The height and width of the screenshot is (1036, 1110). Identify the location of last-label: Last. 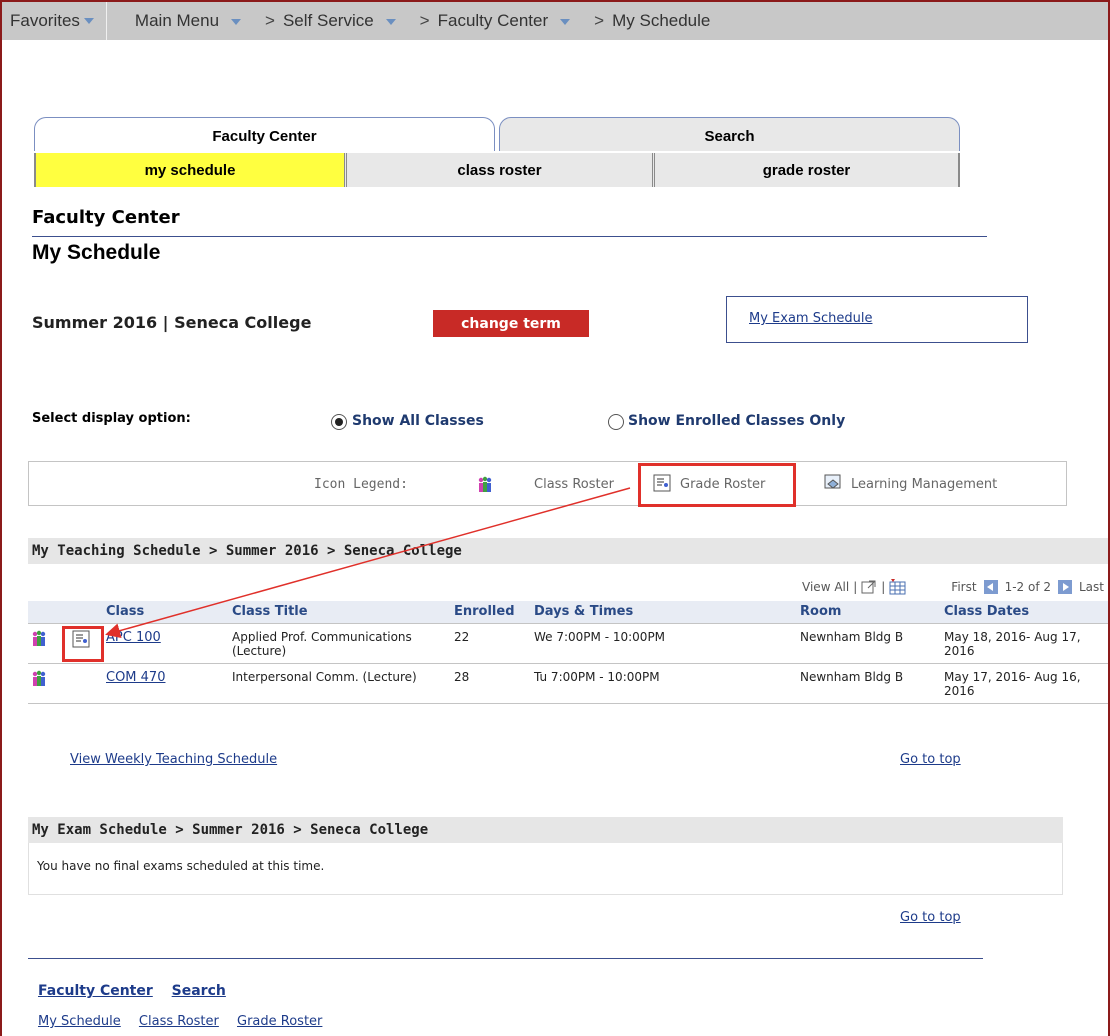
(1091, 587).